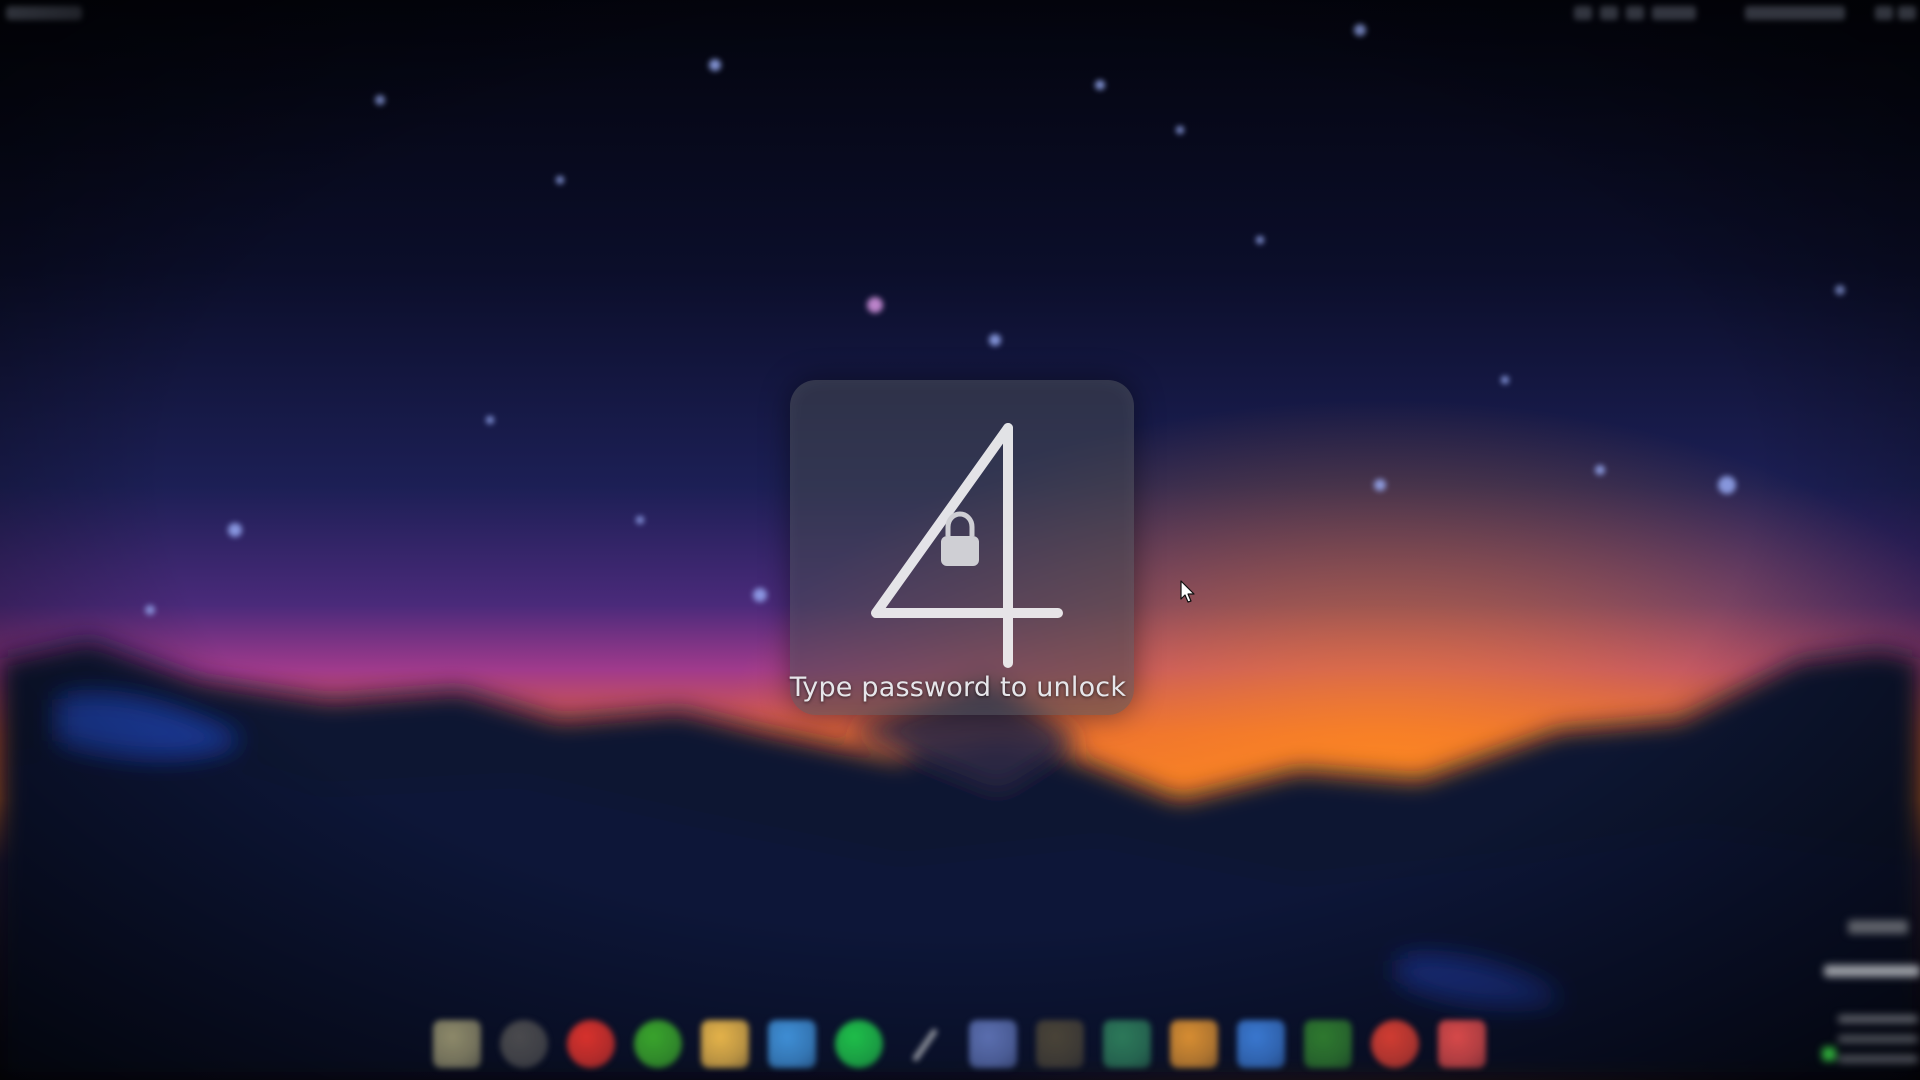 The image size is (1920, 1080). I want to click on settings-icon, so click(524, 1044).